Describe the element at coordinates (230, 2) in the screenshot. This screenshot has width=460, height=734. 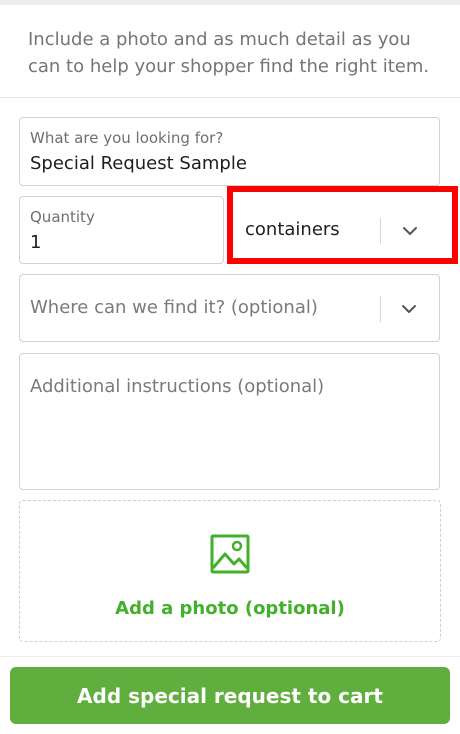
I see `top-divider` at that location.